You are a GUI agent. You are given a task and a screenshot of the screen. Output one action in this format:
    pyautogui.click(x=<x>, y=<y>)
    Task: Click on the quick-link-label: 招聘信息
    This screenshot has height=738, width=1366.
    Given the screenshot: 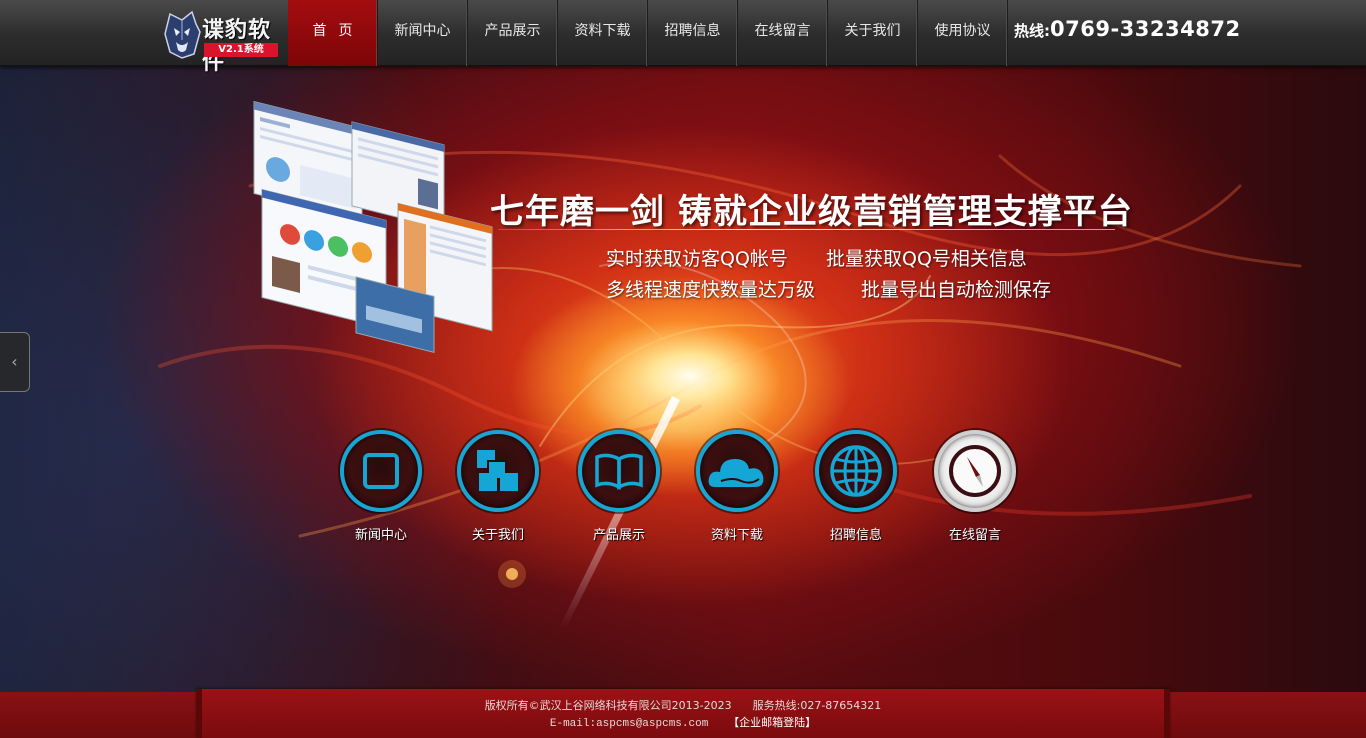 What is the action you would take?
    pyautogui.click(x=855, y=535)
    